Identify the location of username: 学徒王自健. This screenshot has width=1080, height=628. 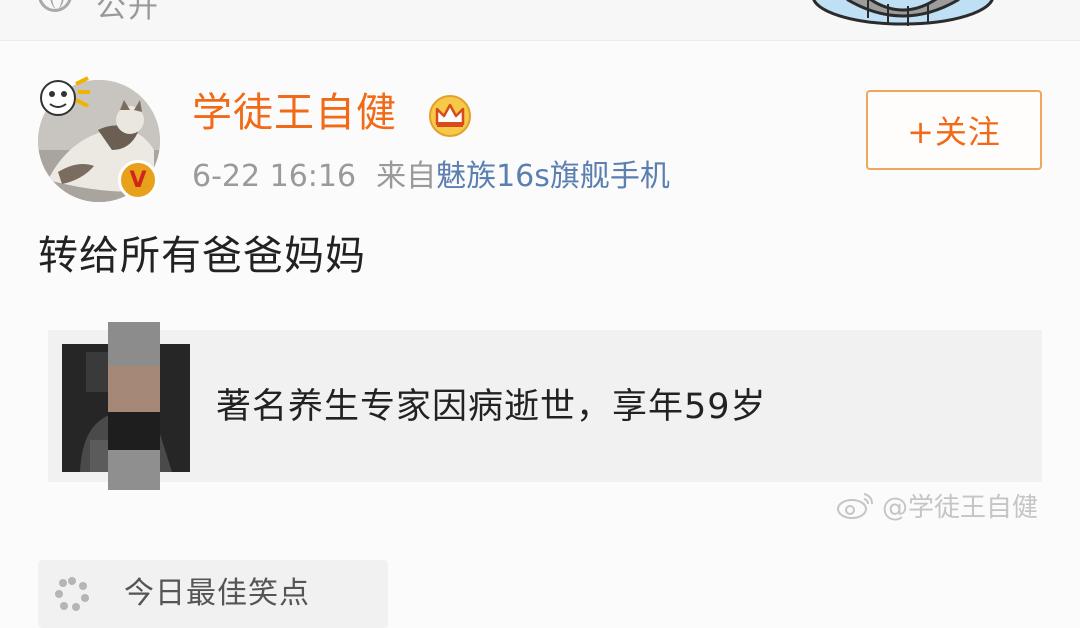
(294, 113).